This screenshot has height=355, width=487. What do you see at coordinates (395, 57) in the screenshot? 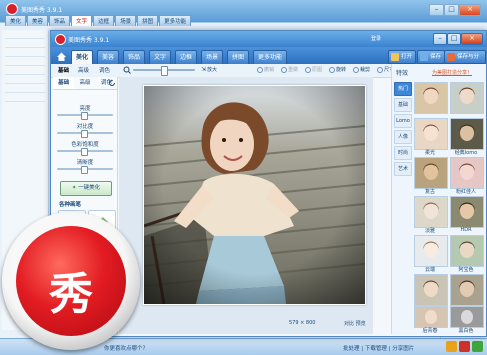
I see `folder-icon` at bounding box center [395, 57].